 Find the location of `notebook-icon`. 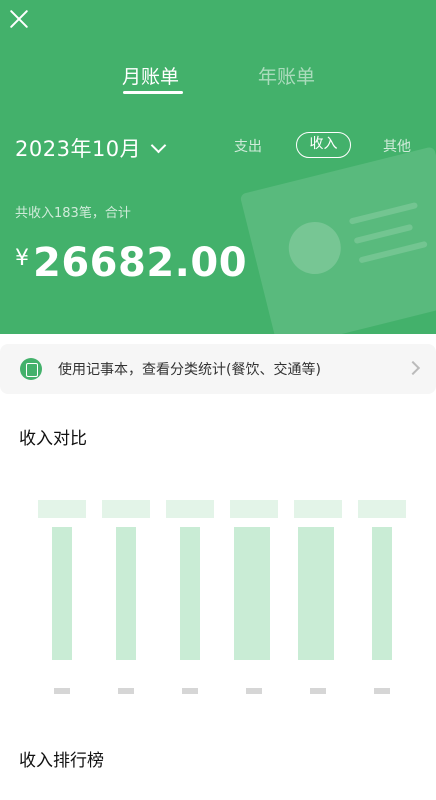

notebook-icon is located at coordinates (31, 369).